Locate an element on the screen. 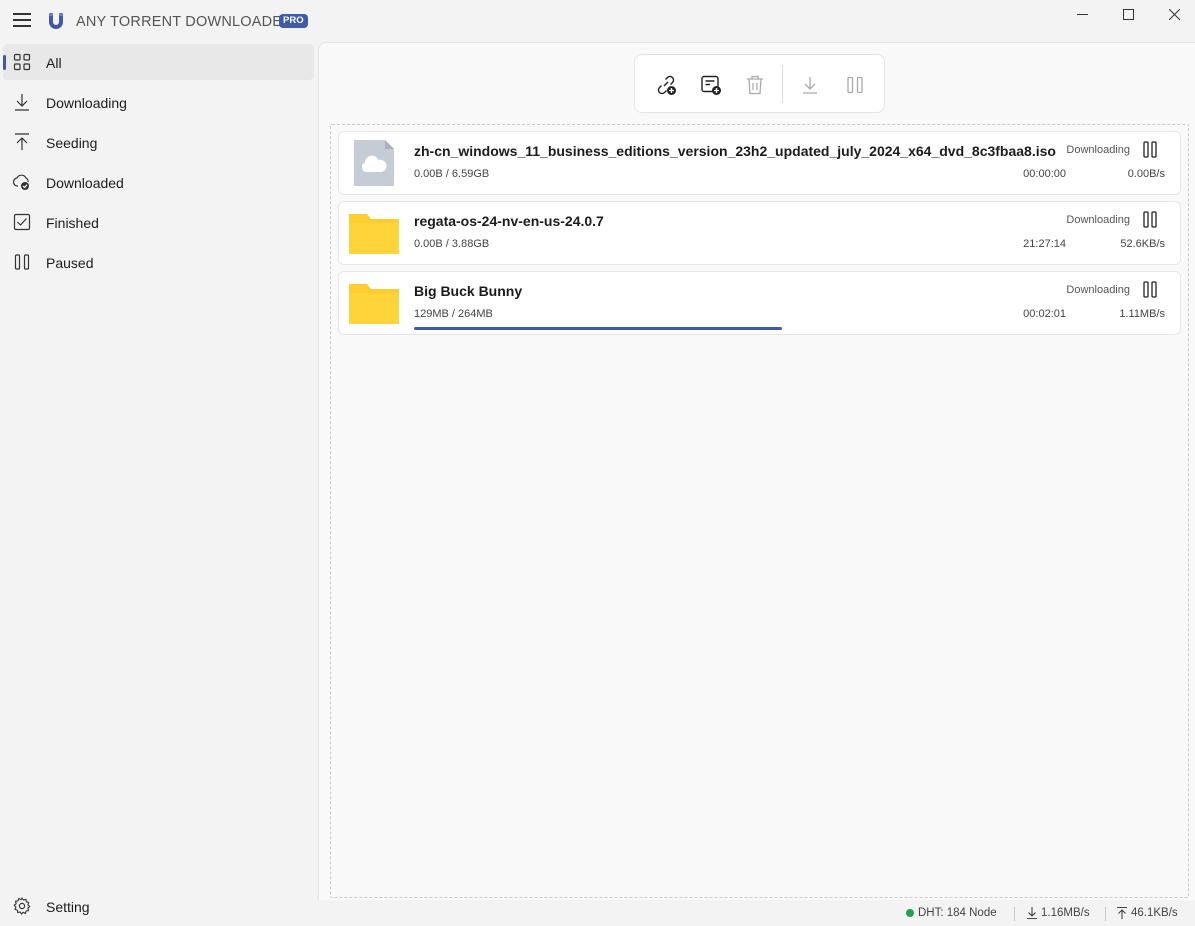  sidebar-item-finished: Finished is located at coordinates (158, 222).